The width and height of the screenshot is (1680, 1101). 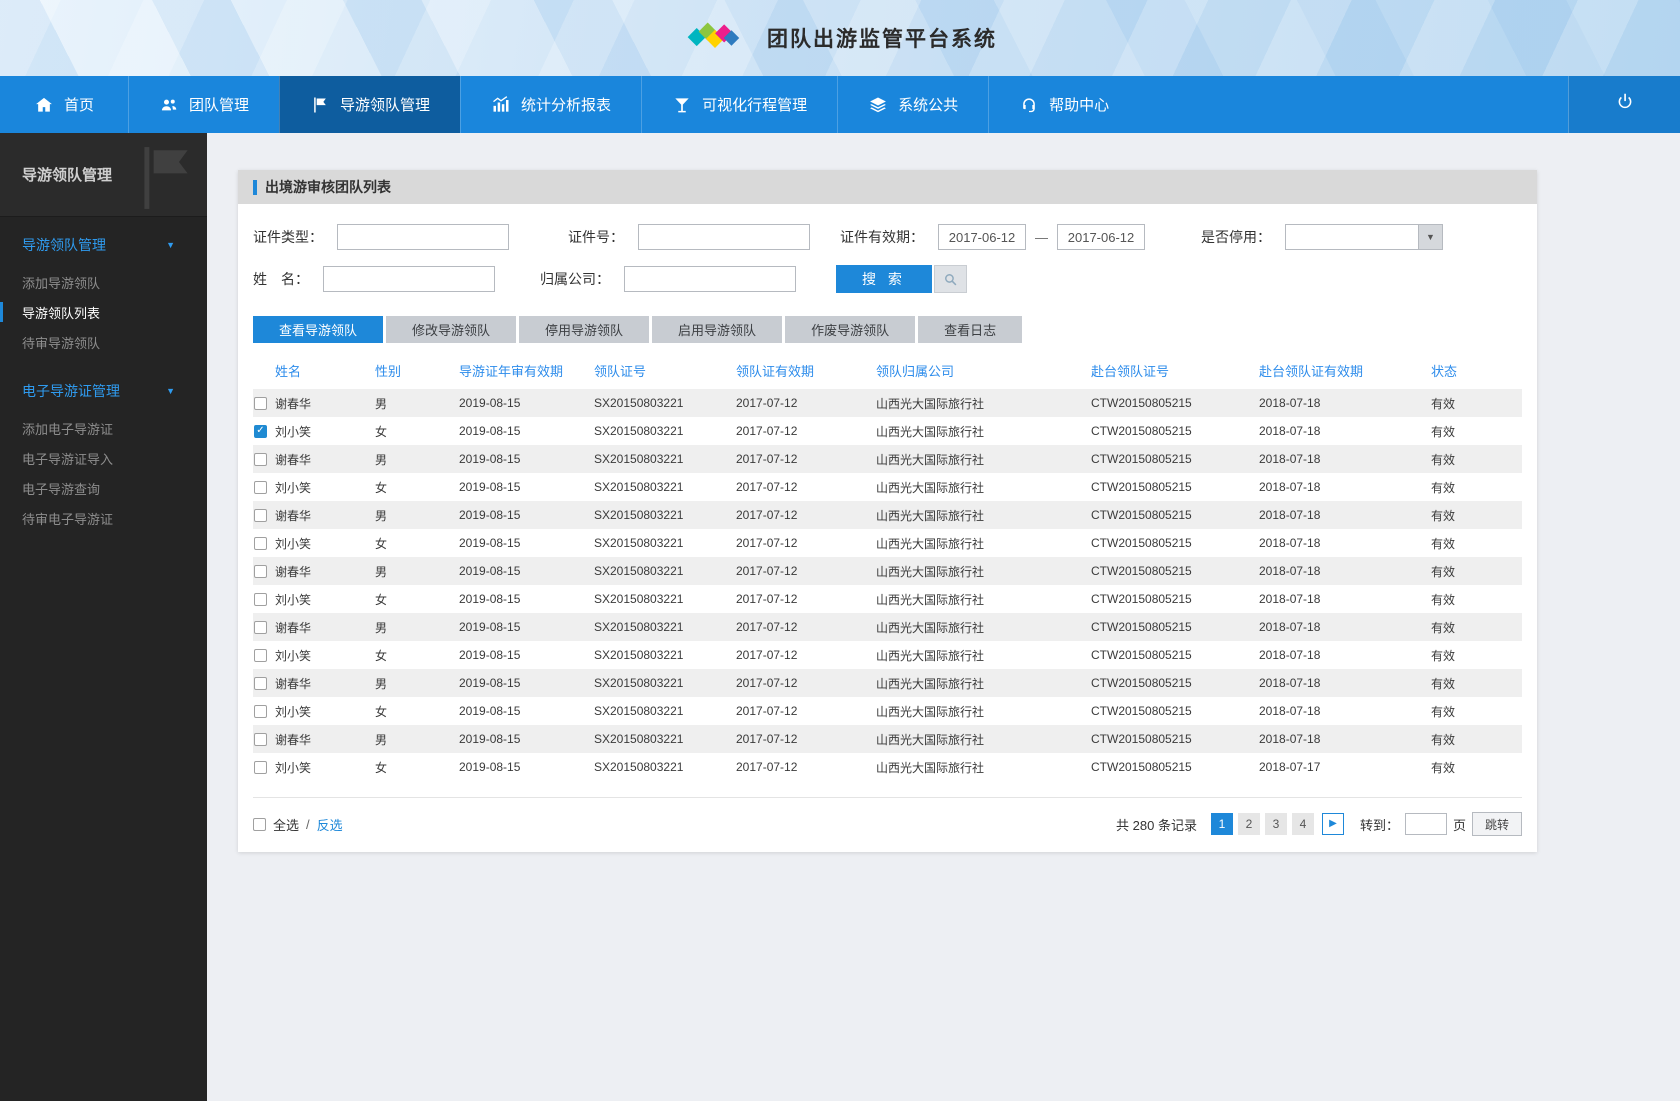 What do you see at coordinates (1444, 371) in the screenshot?
I see `column-header-8: 状态` at bounding box center [1444, 371].